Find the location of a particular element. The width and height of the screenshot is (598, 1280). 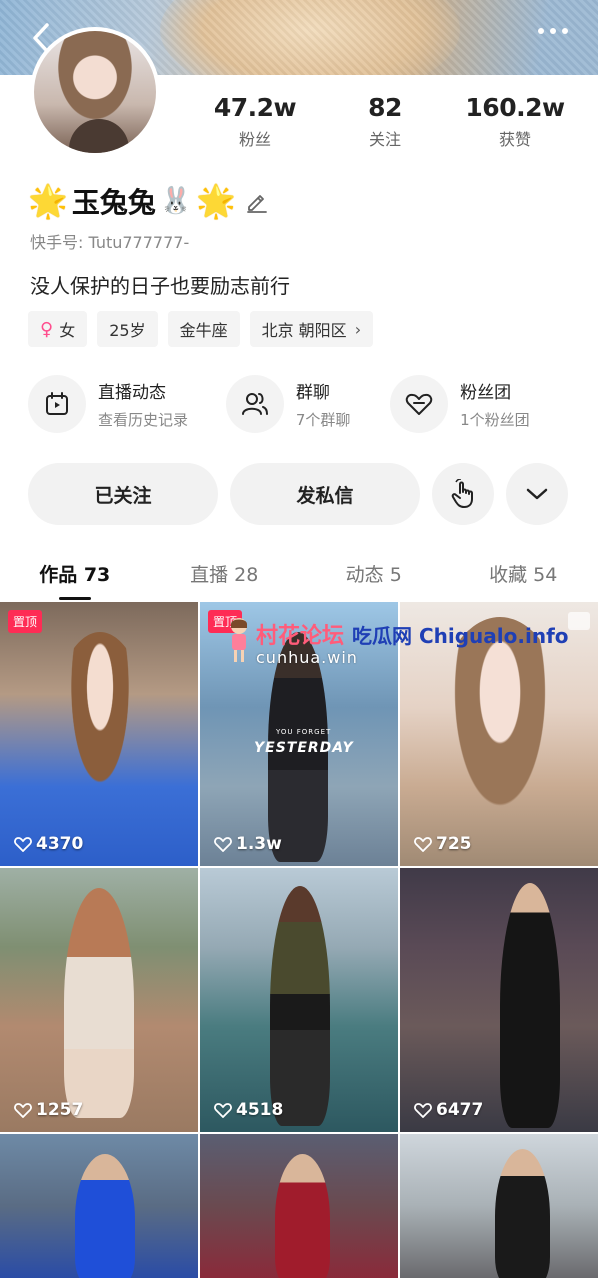

name-row: 🌟 玉兔兔 🐰 🌟 is located at coordinates (149, 201).